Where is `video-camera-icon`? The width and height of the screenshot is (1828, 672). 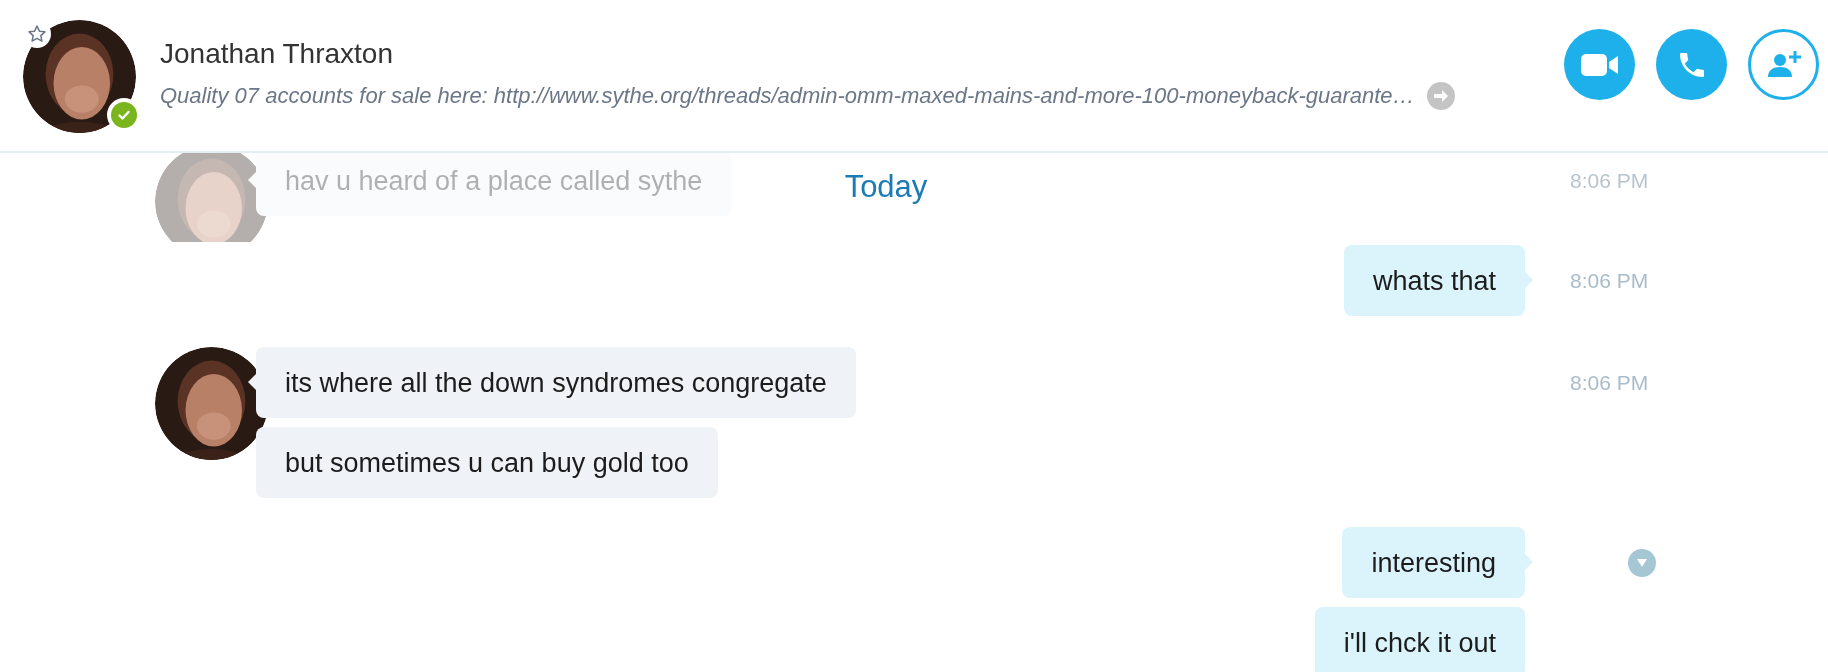
video-camera-icon is located at coordinates (1599, 64).